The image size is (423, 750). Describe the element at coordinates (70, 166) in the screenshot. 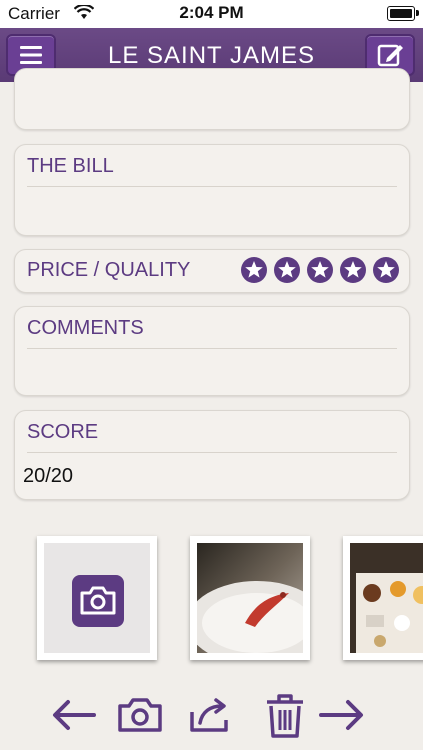

I see `bill-label: THE BILL` at that location.